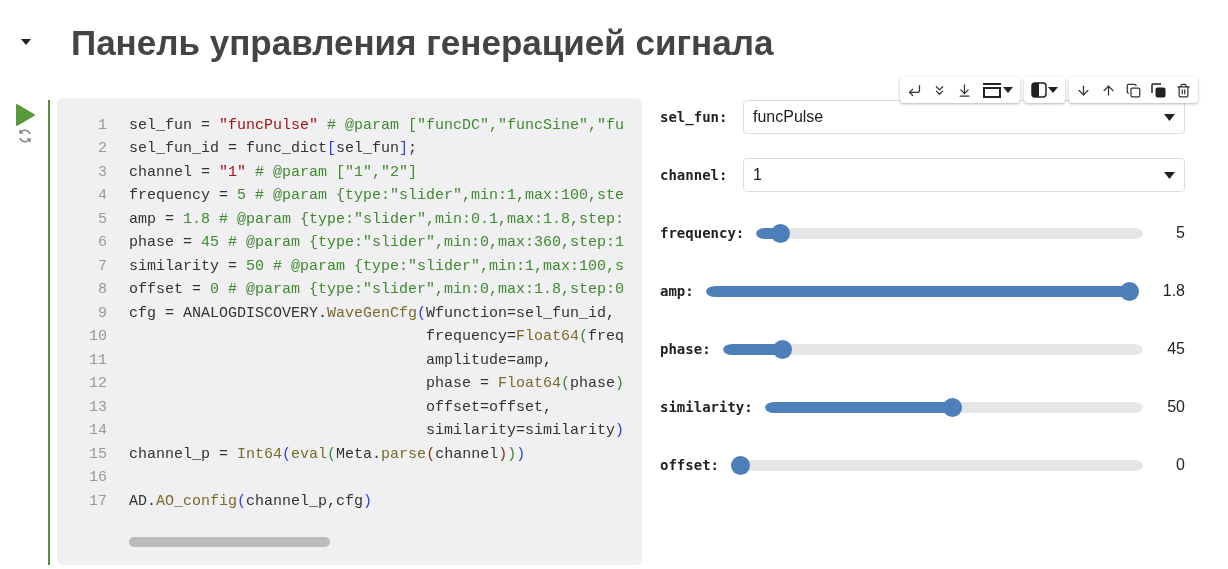 This screenshot has height=569, width=1228. Describe the element at coordinates (489, 407) in the screenshot. I see `code-line: offset=offset,` at that location.